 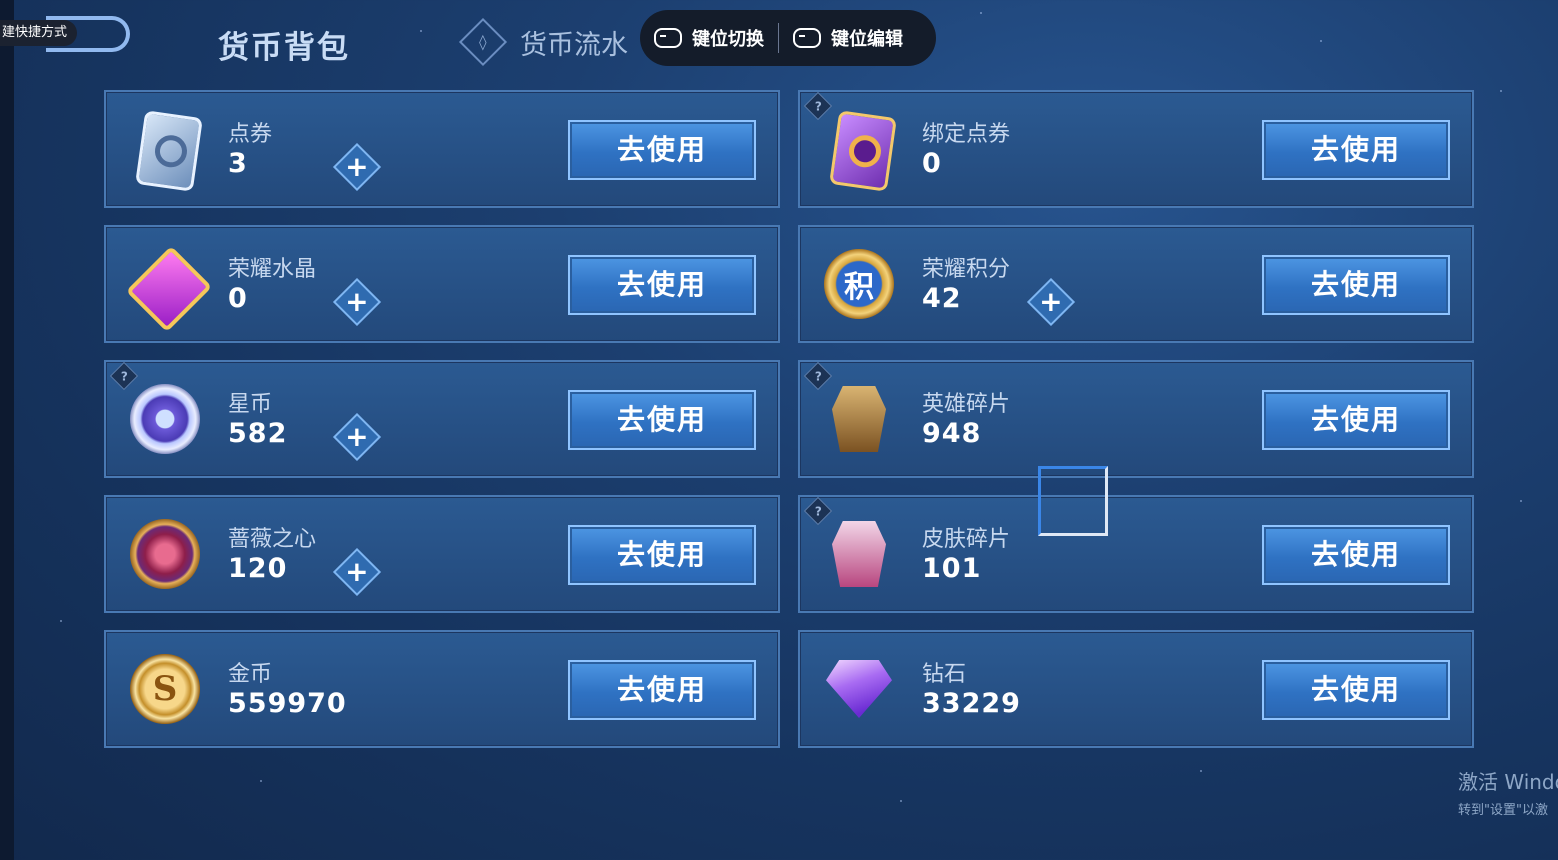 What do you see at coordinates (258, 433) in the screenshot?
I see `currency-value: 582` at bounding box center [258, 433].